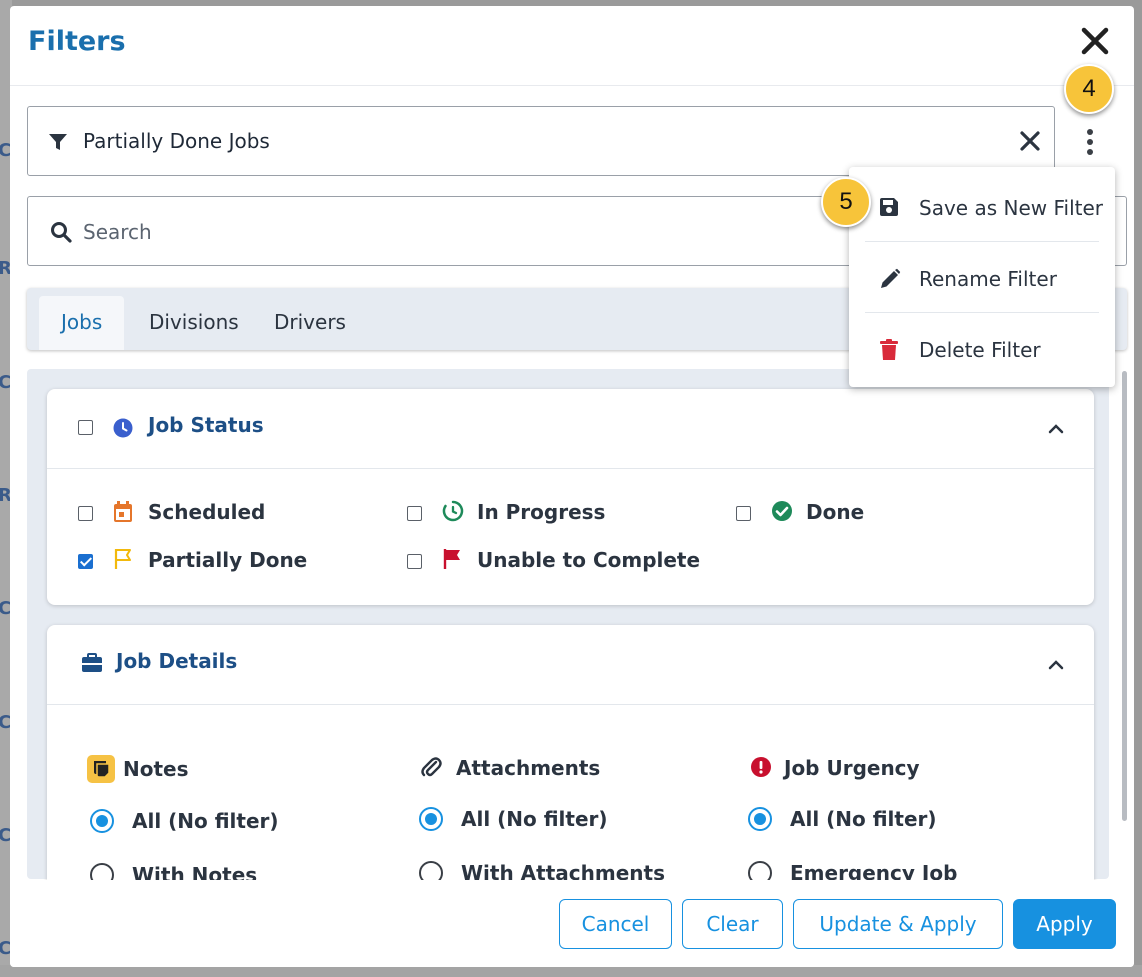 The image size is (1142, 977). What do you see at coordinates (570, 429) in the screenshot?
I see `job-status-header: Job Status` at bounding box center [570, 429].